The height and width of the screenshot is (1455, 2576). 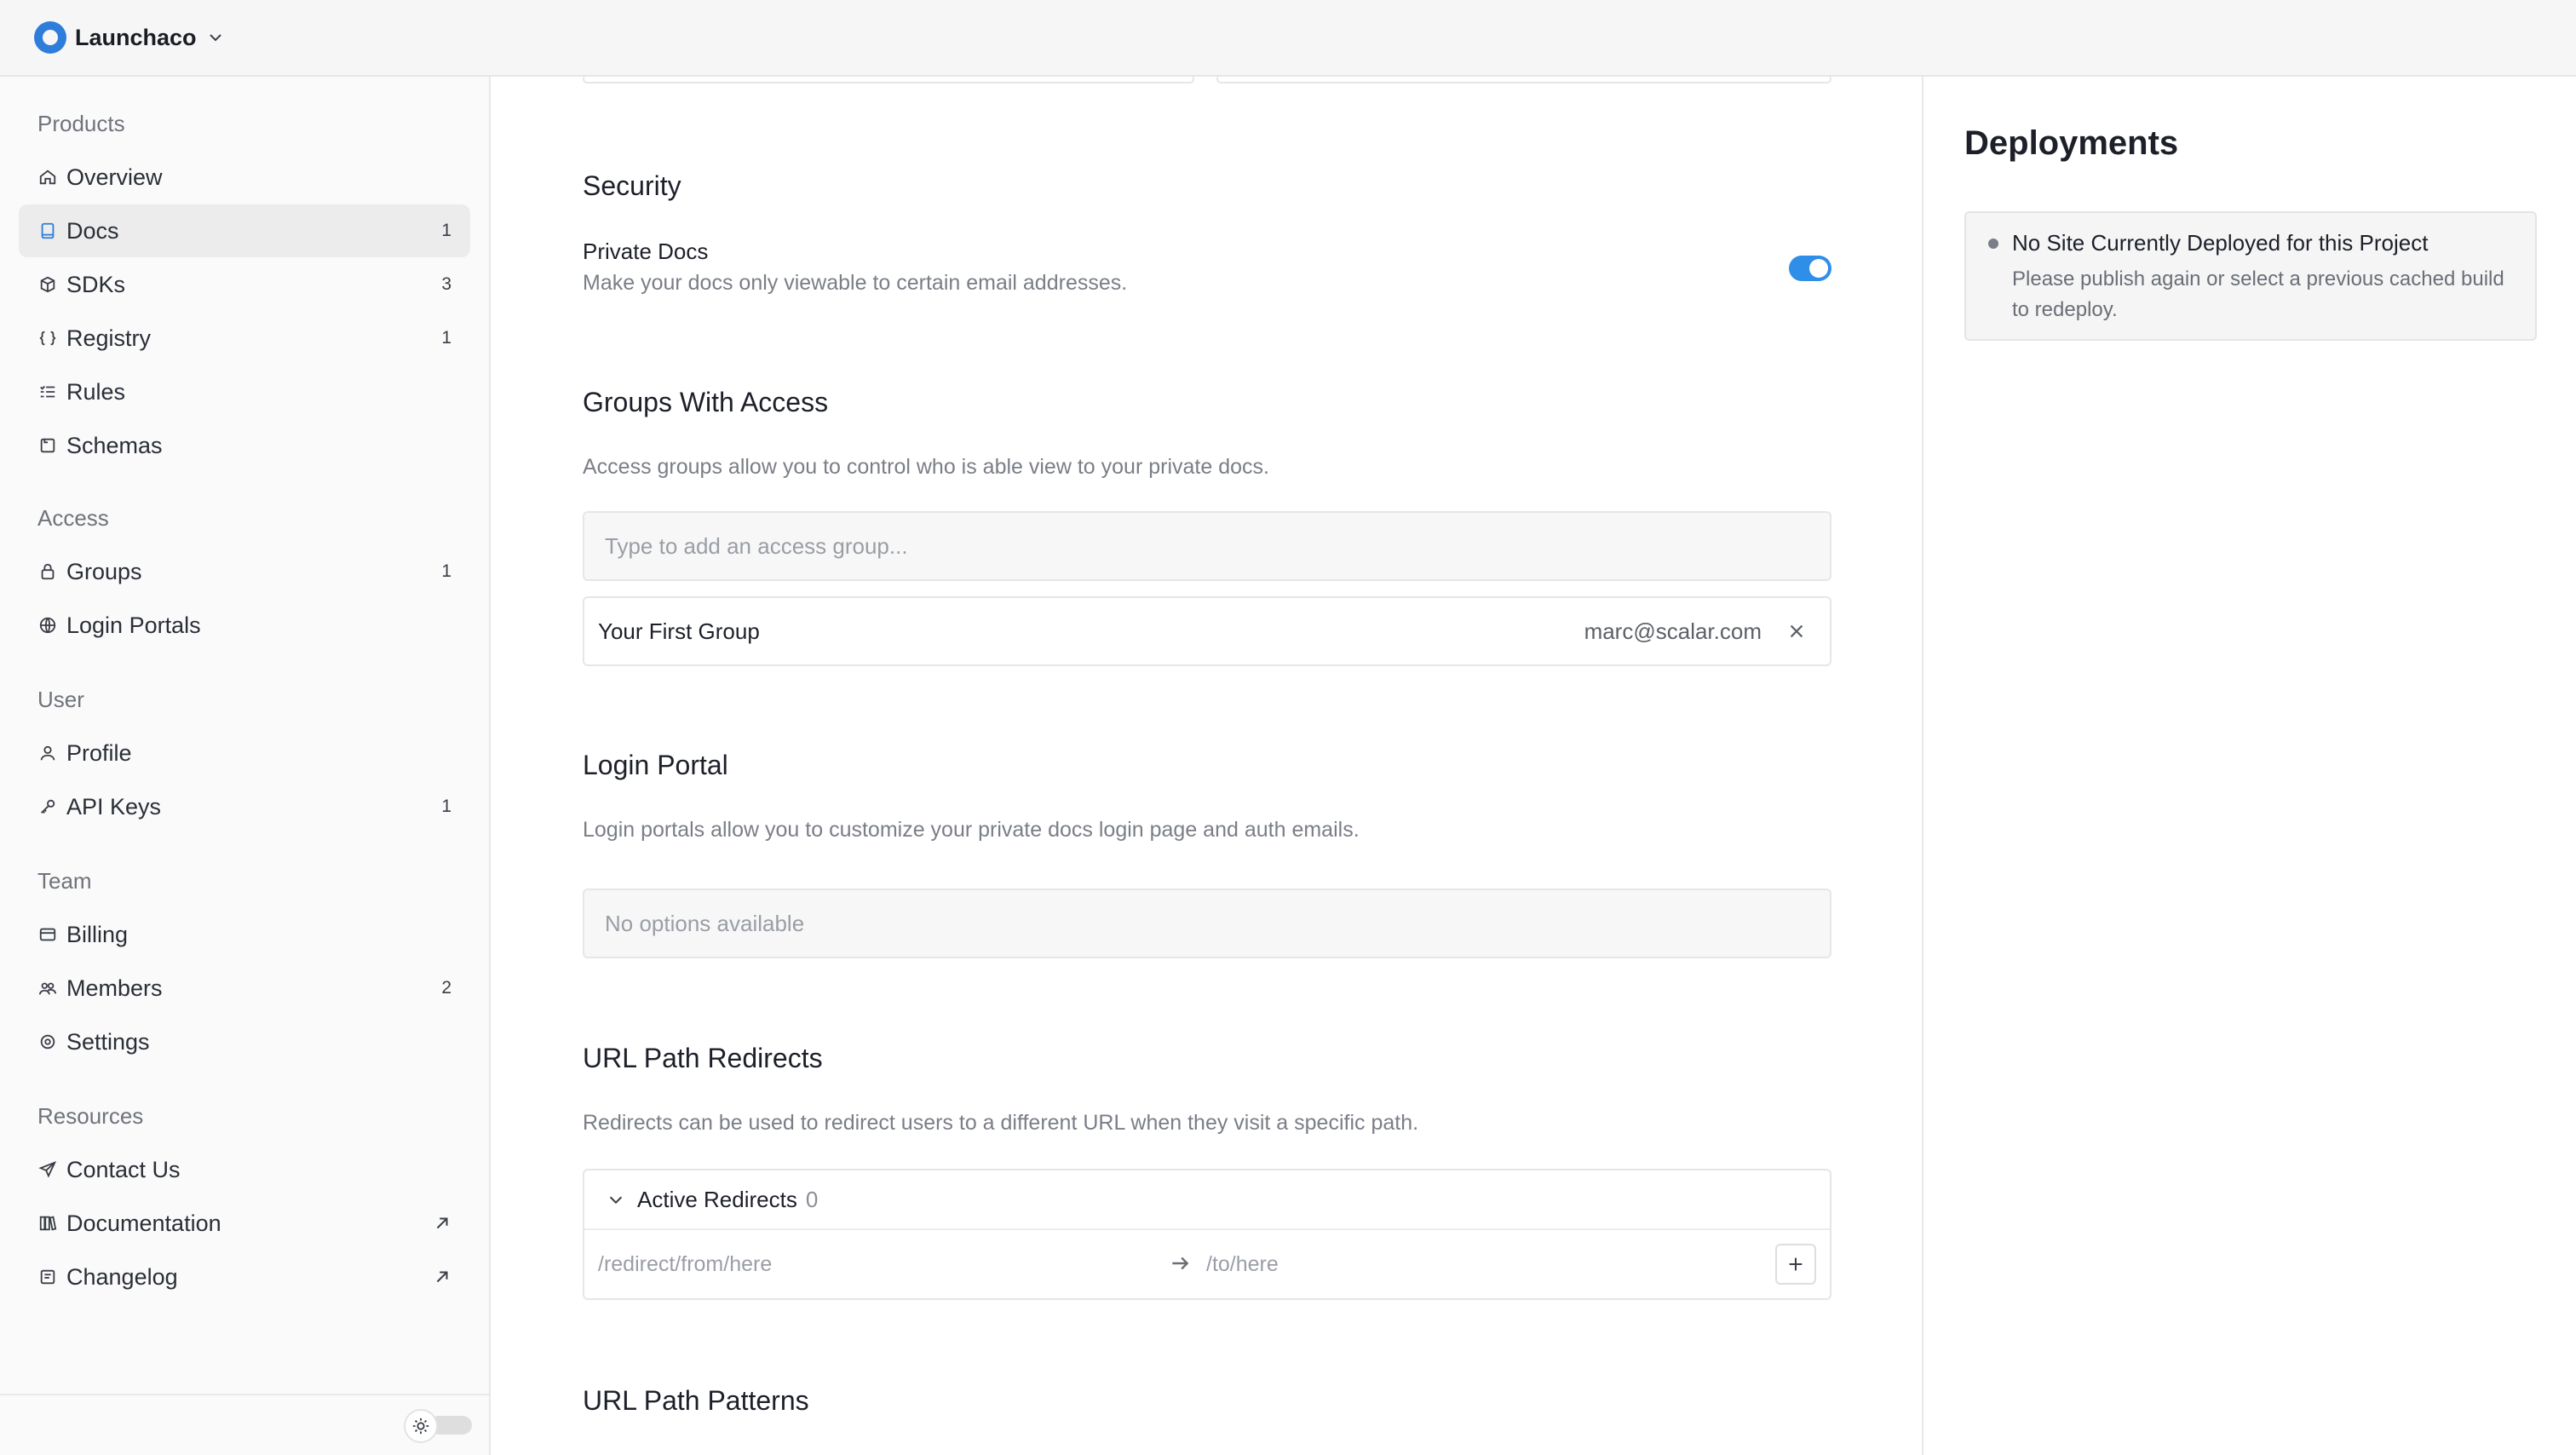 What do you see at coordinates (679, 631) in the screenshot?
I see `group-name: Your First Group` at bounding box center [679, 631].